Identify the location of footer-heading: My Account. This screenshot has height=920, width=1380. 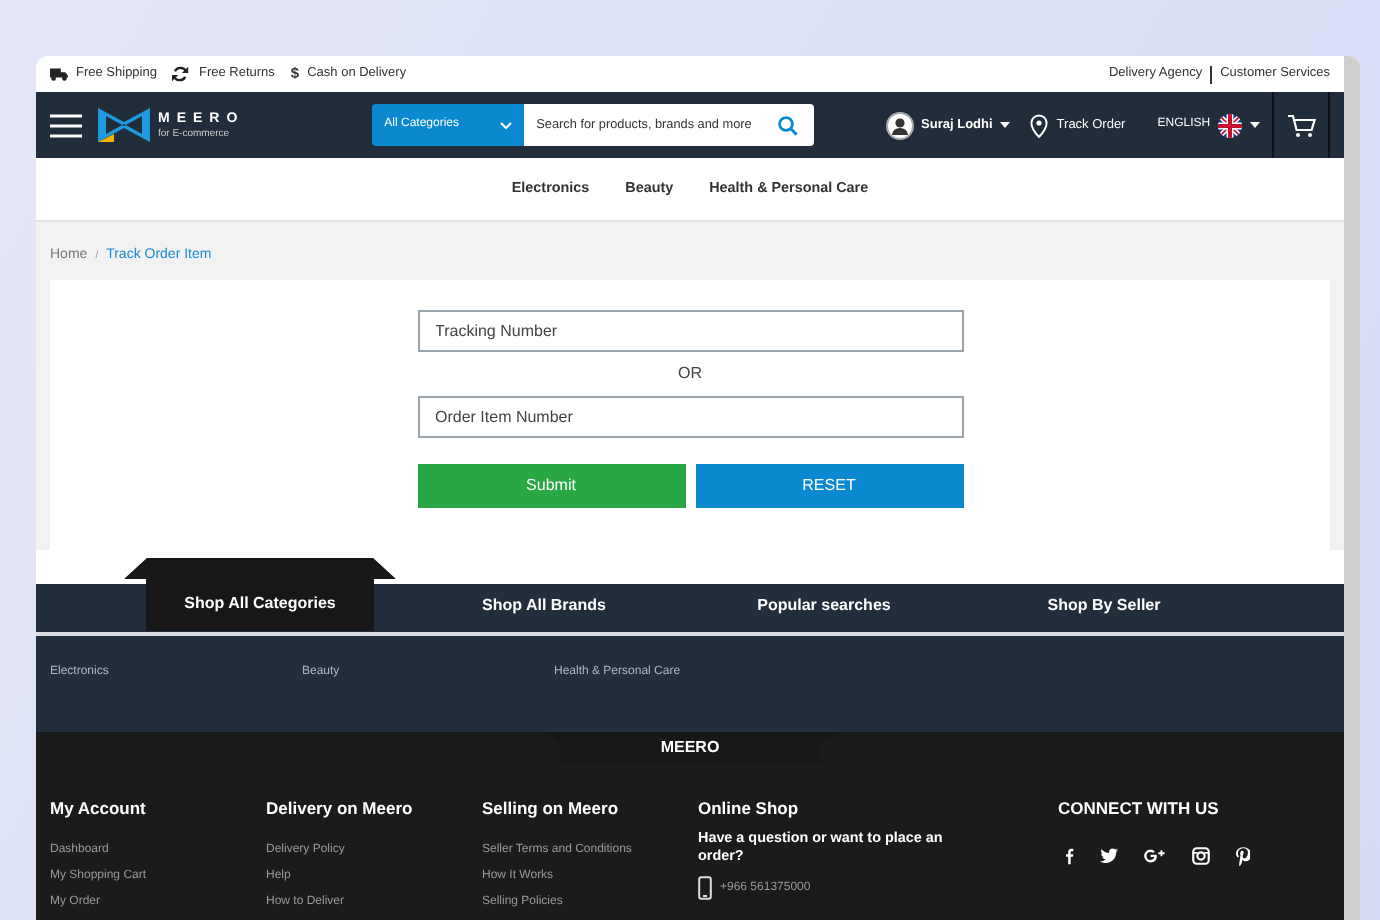
(98, 808).